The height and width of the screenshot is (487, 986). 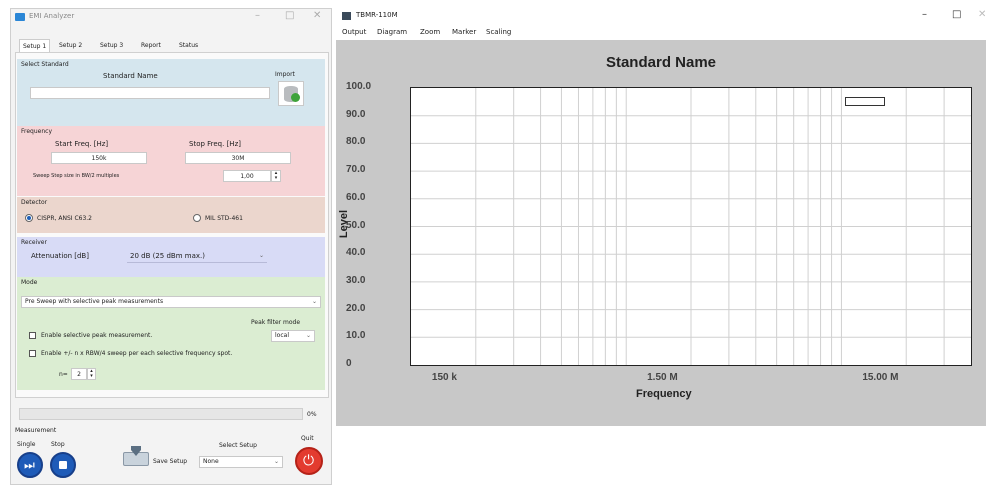 I want to click on stop-freq-input: 30M, so click(x=238, y=158).